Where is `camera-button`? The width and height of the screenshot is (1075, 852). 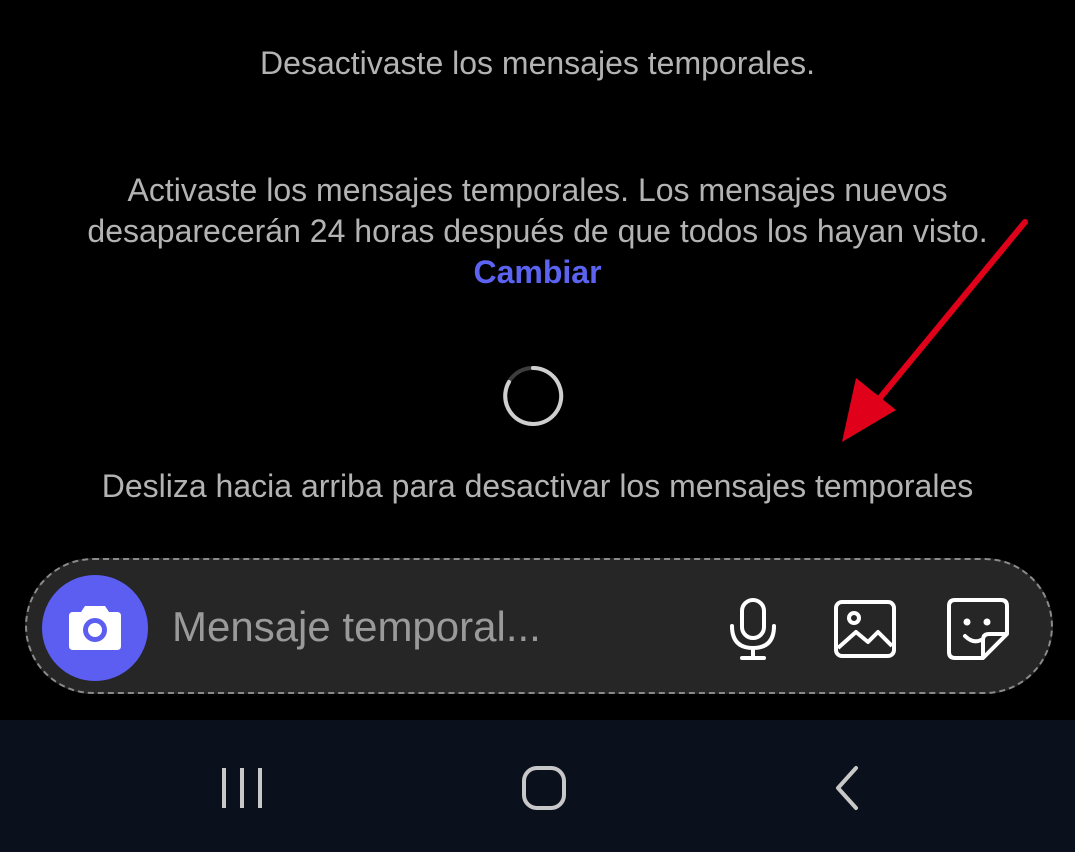
camera-button is located at coordinates (95, 628).